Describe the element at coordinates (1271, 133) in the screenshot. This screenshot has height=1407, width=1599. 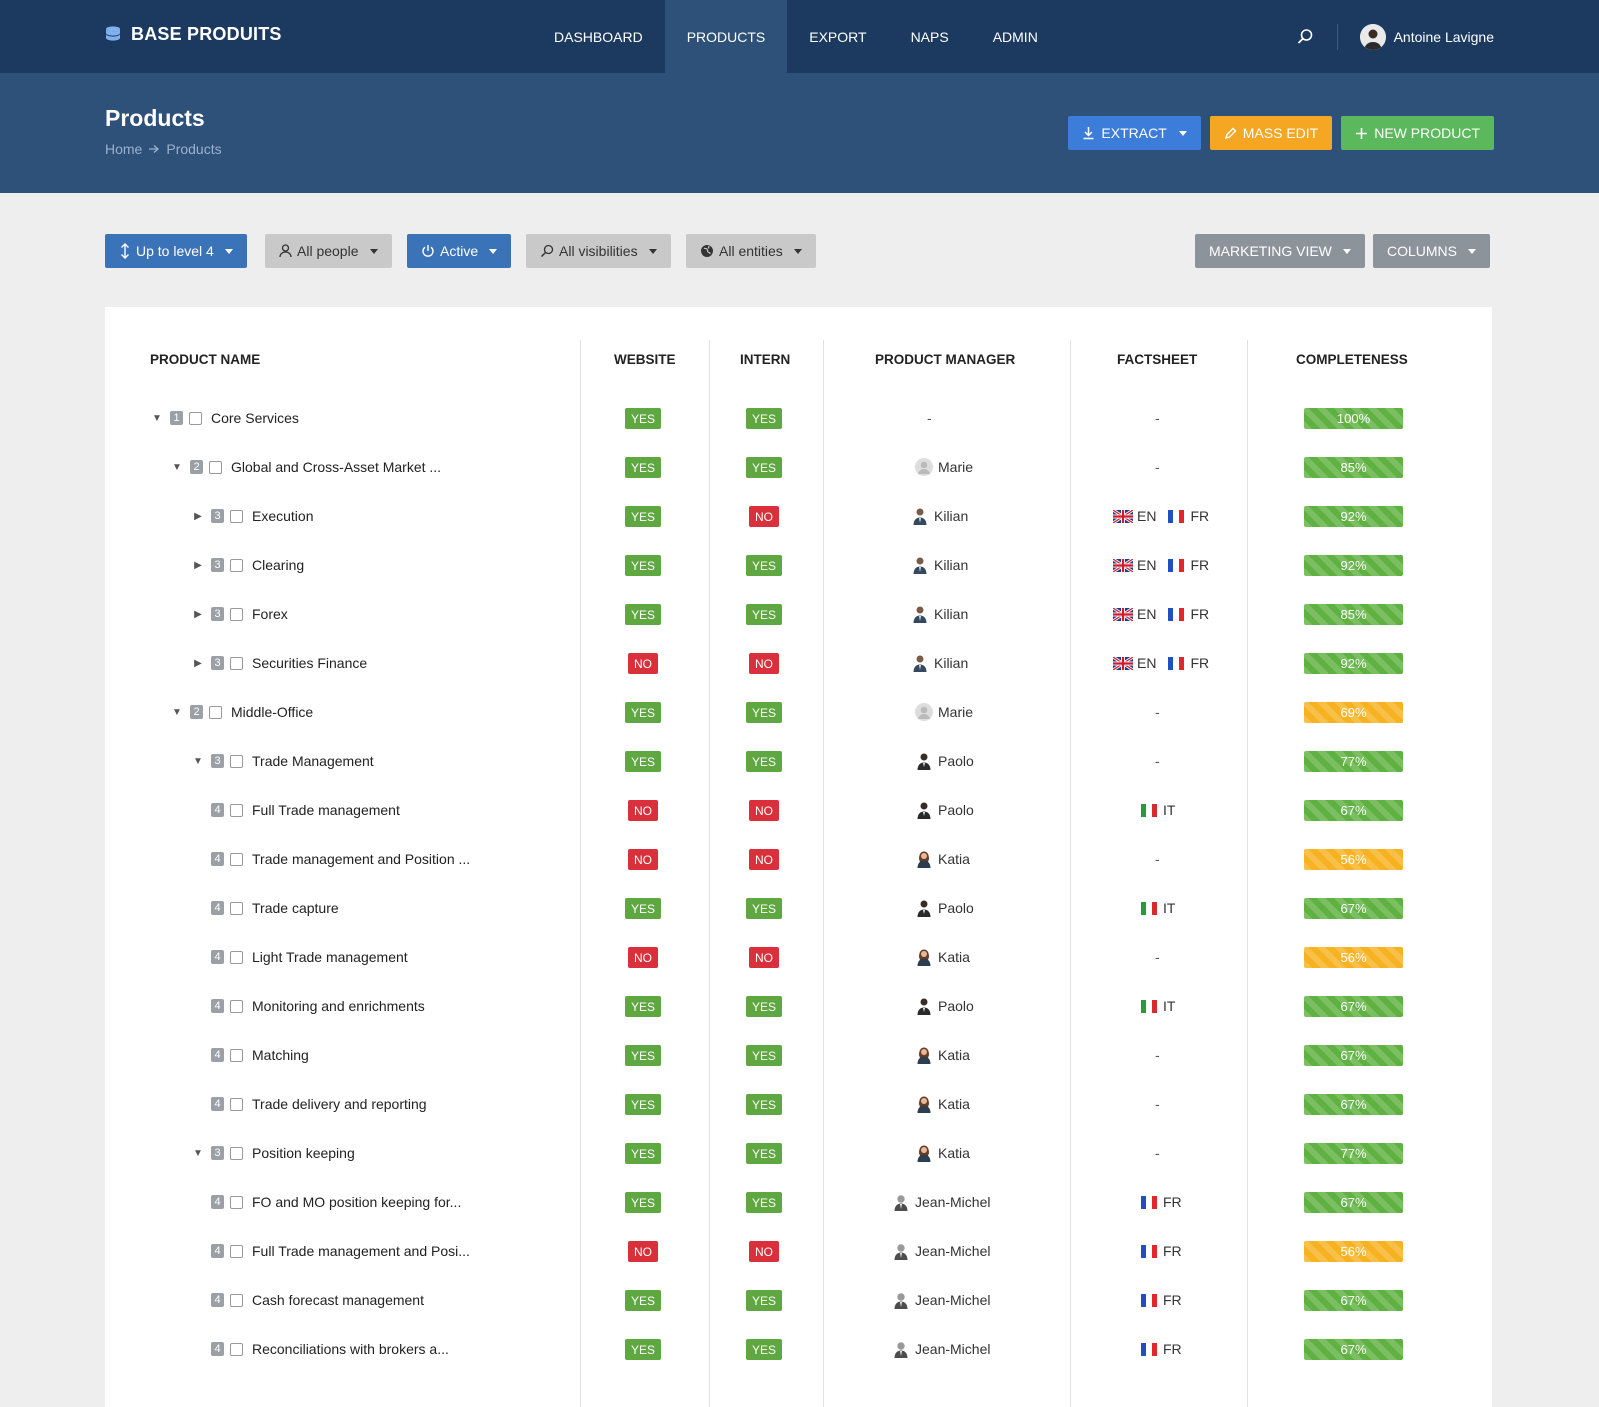
I see `mass-edit-button: MASS EDIT` at that location.